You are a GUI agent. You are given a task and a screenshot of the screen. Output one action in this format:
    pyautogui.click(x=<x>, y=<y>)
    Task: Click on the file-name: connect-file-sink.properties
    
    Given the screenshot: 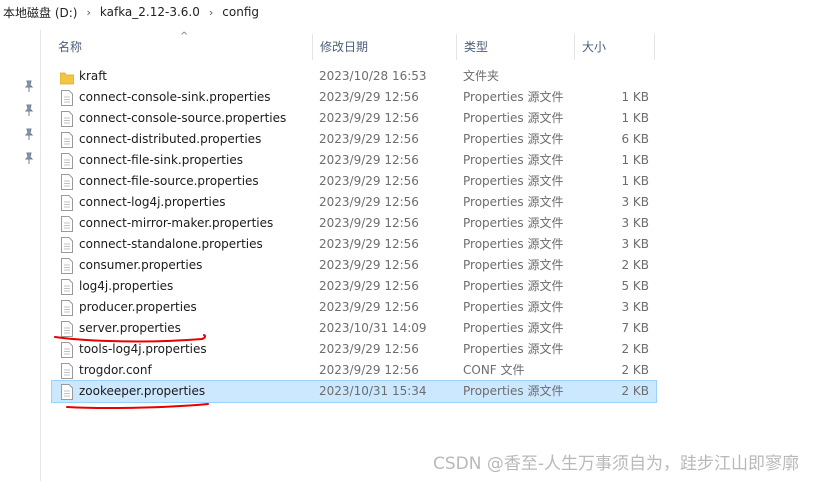 What is the action you would take?
    pyautogui.click(x=161, y=160)
    